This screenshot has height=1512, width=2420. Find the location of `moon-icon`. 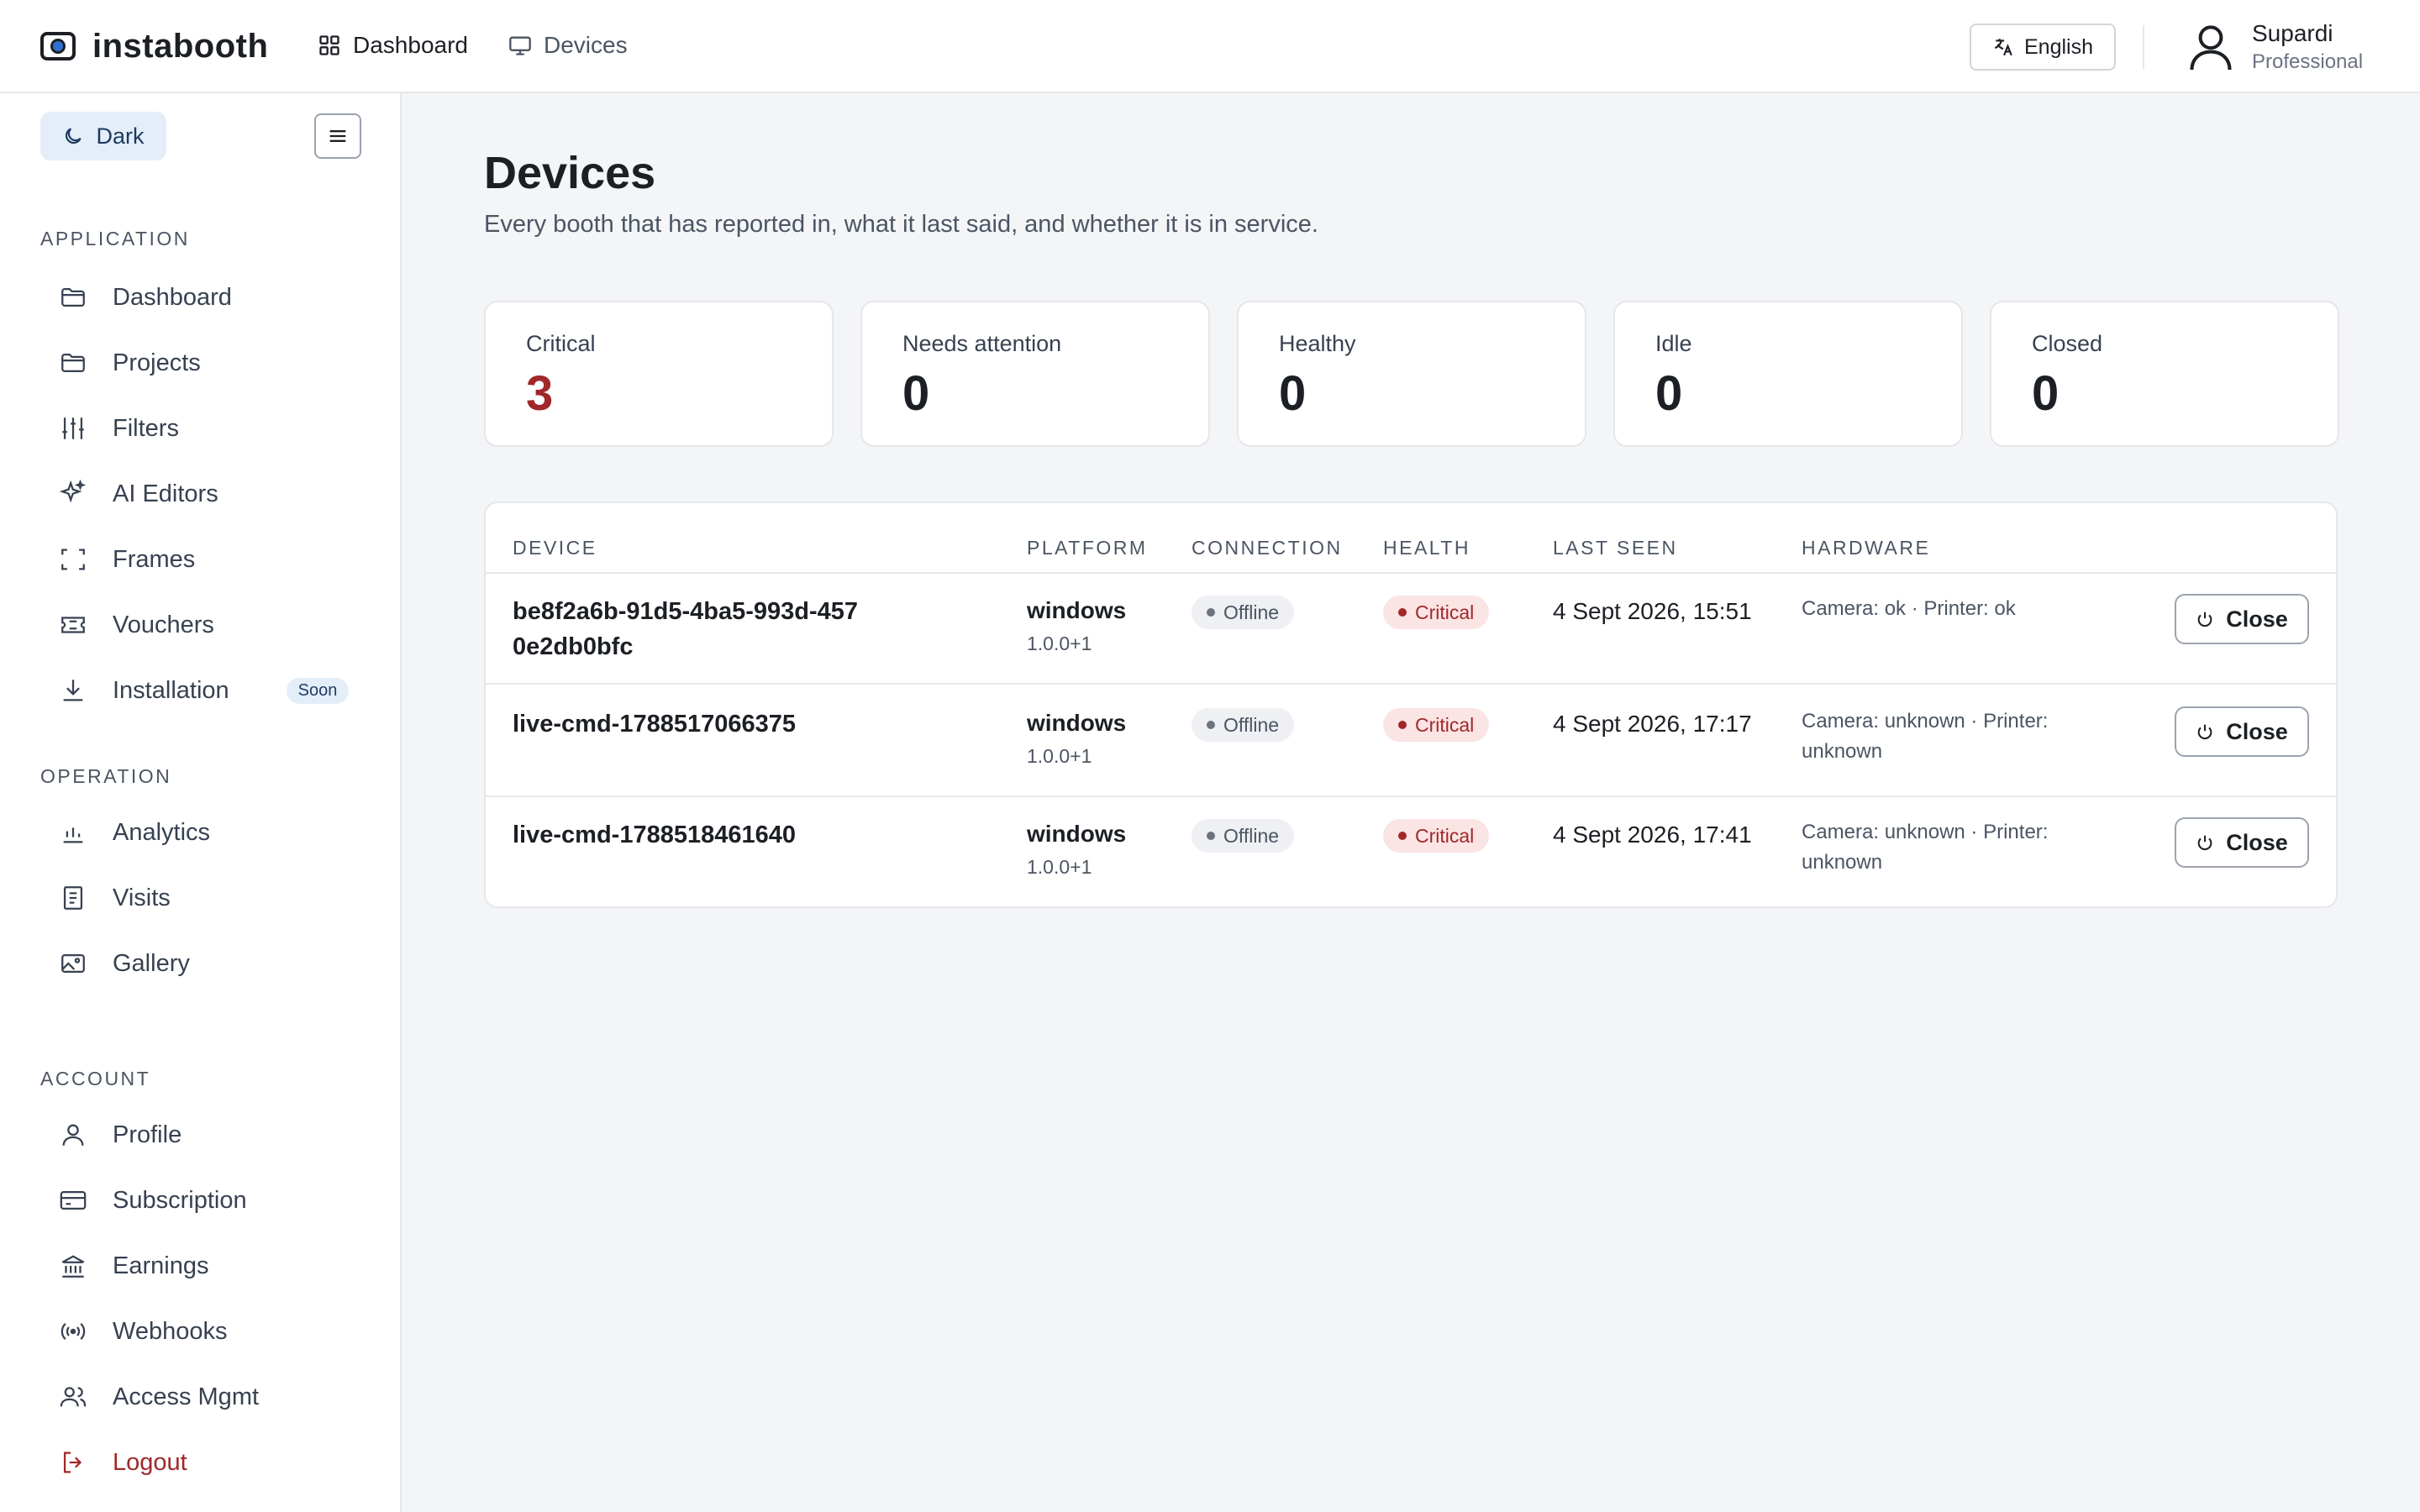

moon-icon is located at coordinates (74, 136).